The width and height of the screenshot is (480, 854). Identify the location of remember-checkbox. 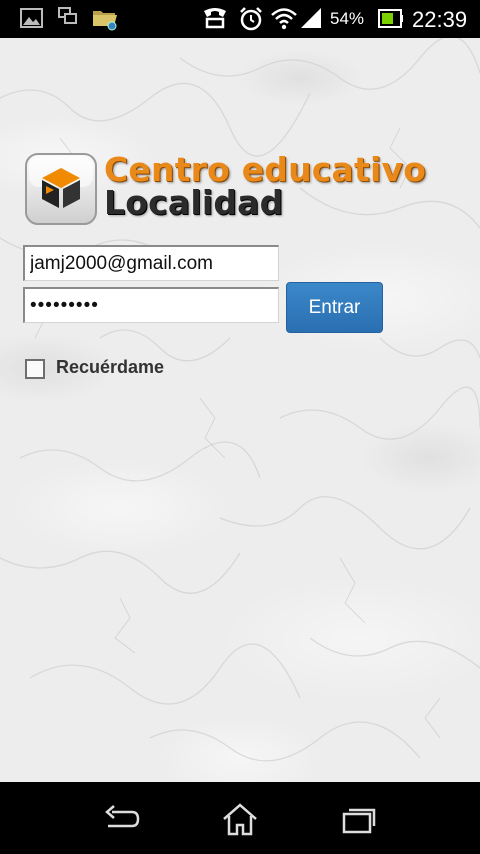
(35, 369).